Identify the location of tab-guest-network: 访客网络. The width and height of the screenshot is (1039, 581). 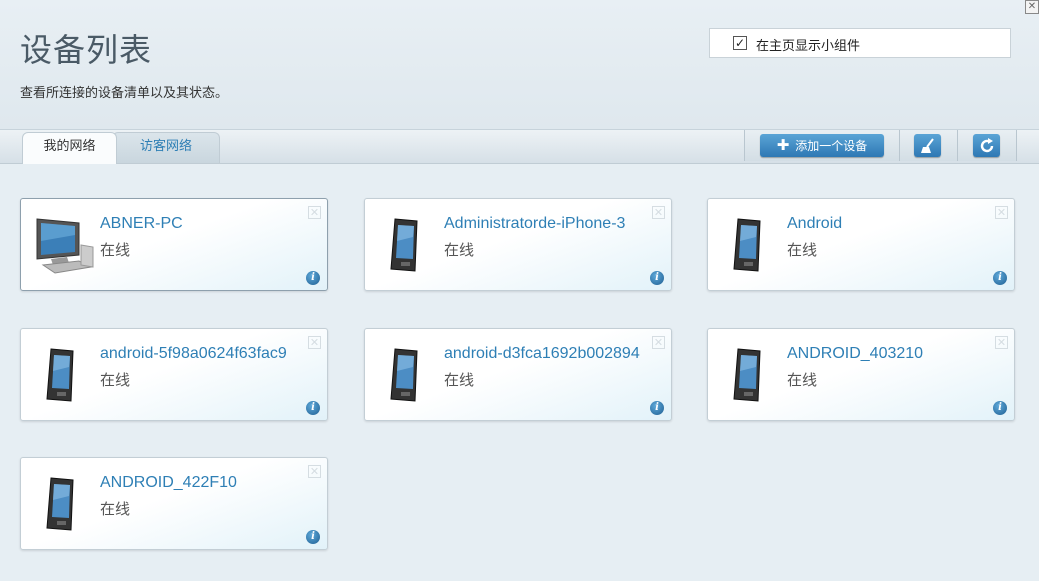
(166, 147).